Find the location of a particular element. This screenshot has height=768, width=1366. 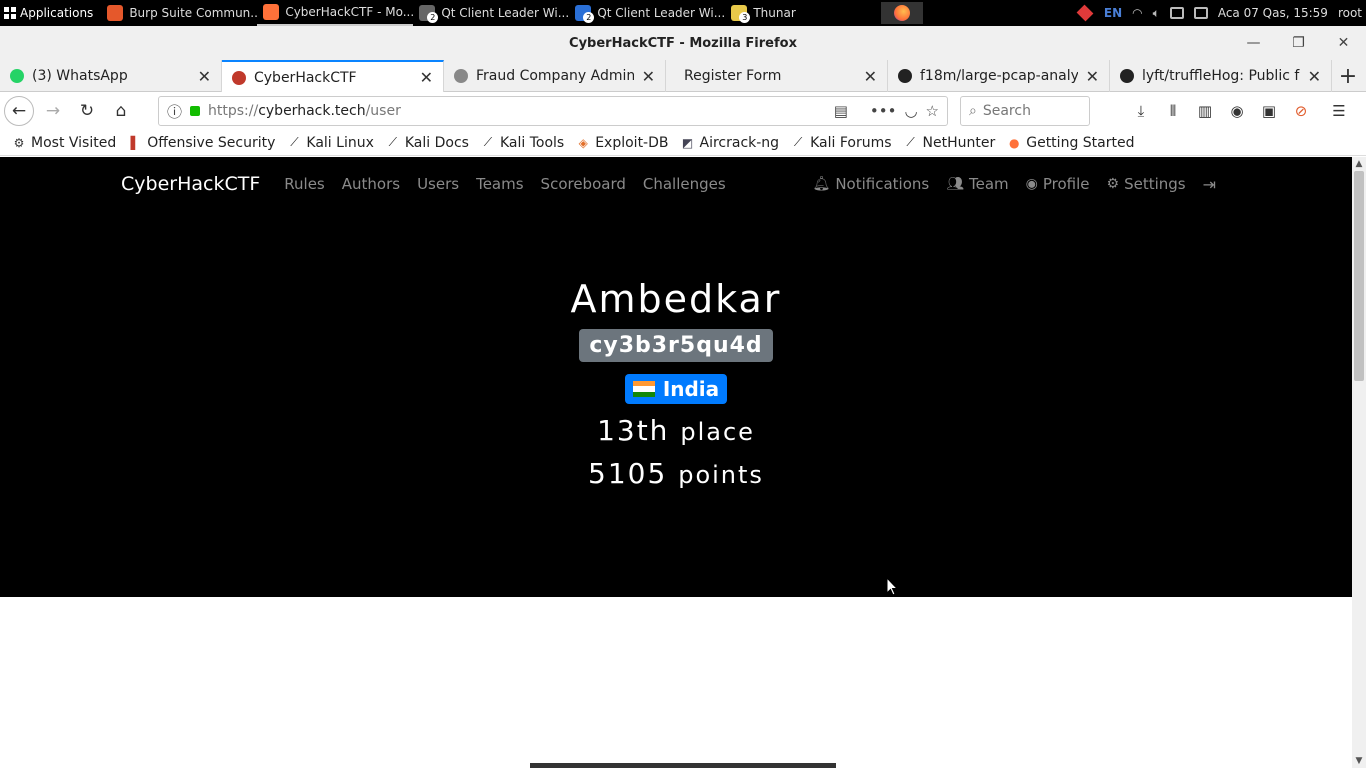

bookmark-item: ⟋ Kali Forums is located at coordinates (841, 142).